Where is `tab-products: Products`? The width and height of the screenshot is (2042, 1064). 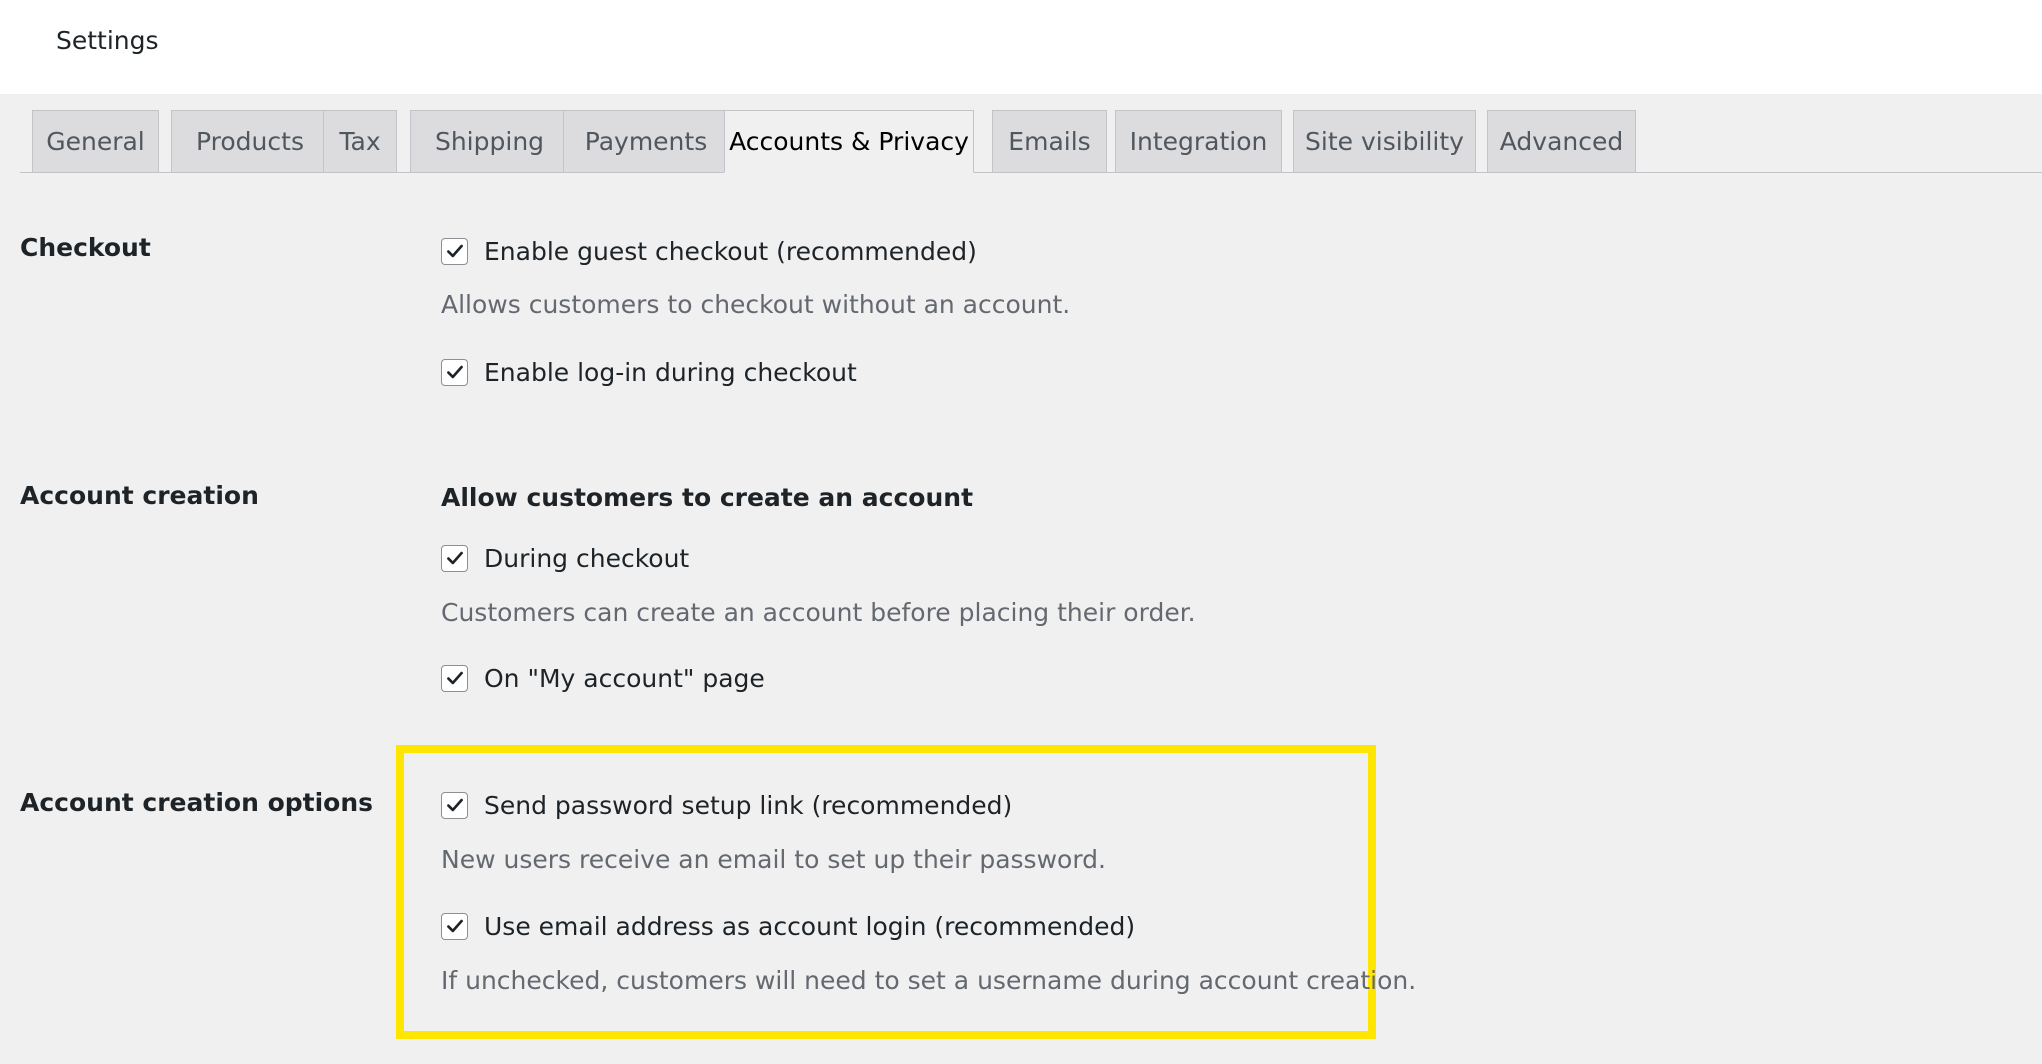 tab-products: Products is located at coordinates (250, 141).